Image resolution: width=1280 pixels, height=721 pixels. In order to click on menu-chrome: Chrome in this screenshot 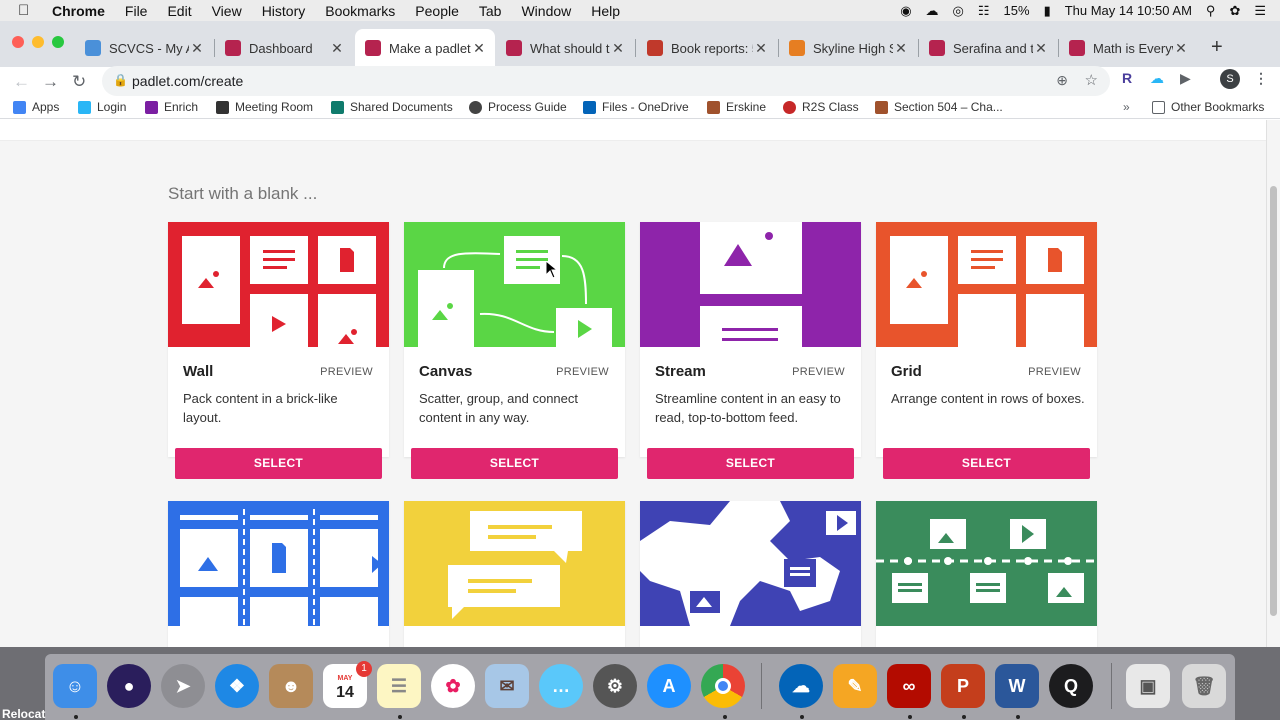, I will do `click(78, 11)`.